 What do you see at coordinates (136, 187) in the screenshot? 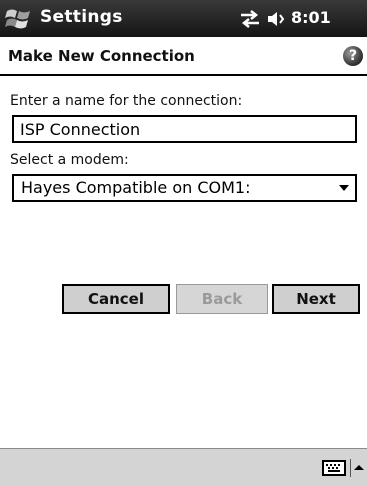
I see `modem-select-value: Hayes Compatible on COM1:` at bounding box center [136, 187].